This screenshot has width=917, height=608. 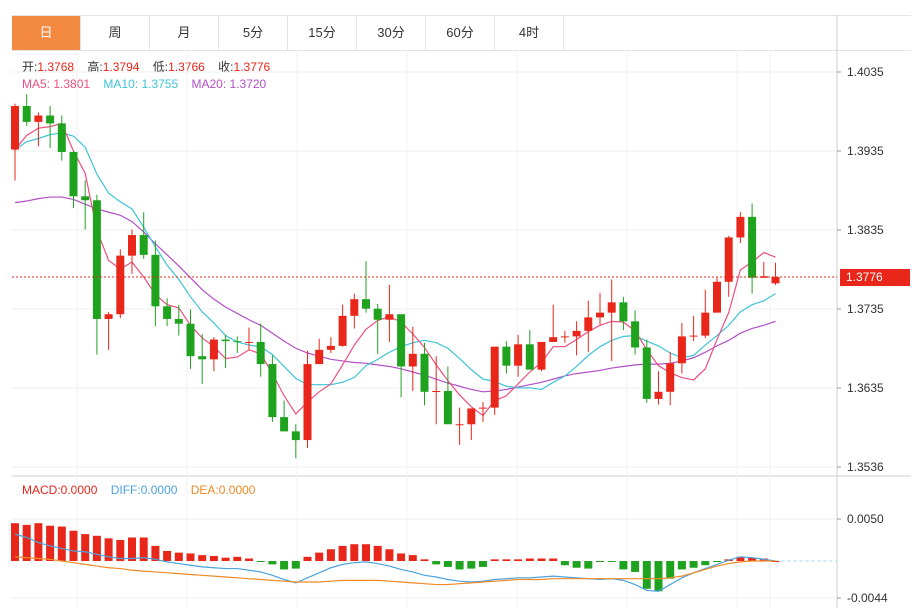 I want to click on y-tick-label: 1.4035, so click(x=865, y=72).